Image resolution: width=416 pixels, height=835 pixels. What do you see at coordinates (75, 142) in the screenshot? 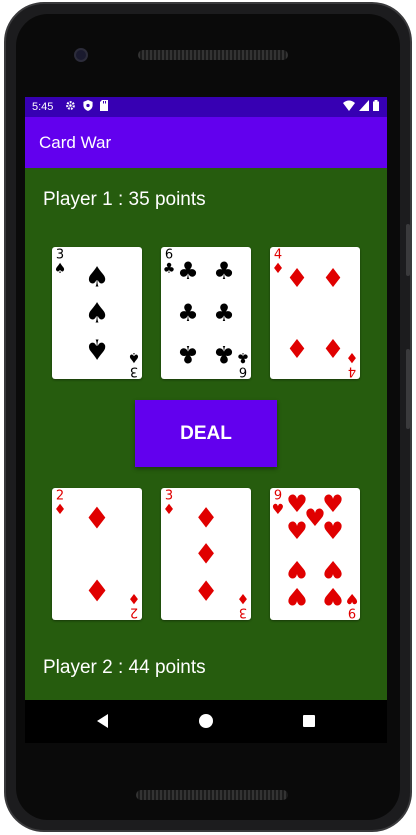
I see `app-title: Card War` at bounding box center [75, 142].